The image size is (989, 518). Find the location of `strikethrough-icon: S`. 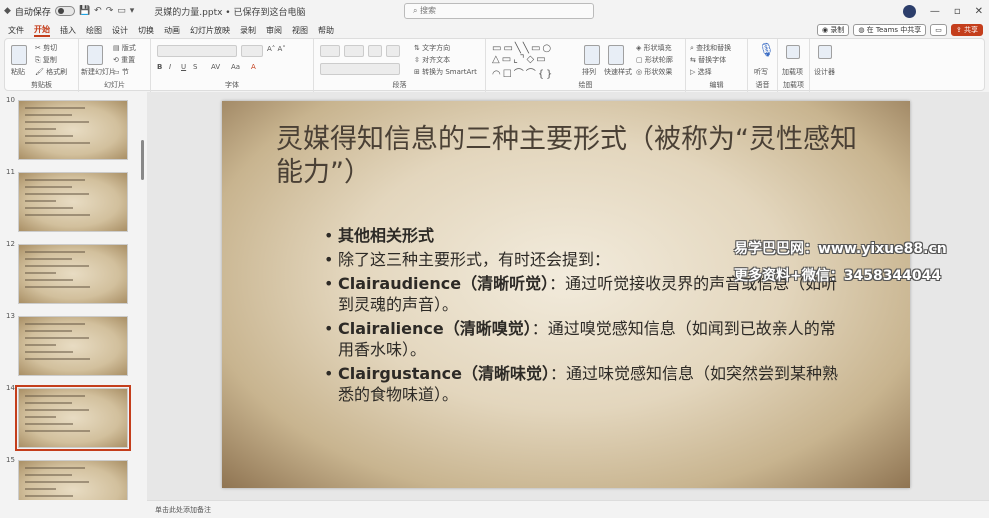

strikethrough-icon: S is located at coordinates (195, 67).